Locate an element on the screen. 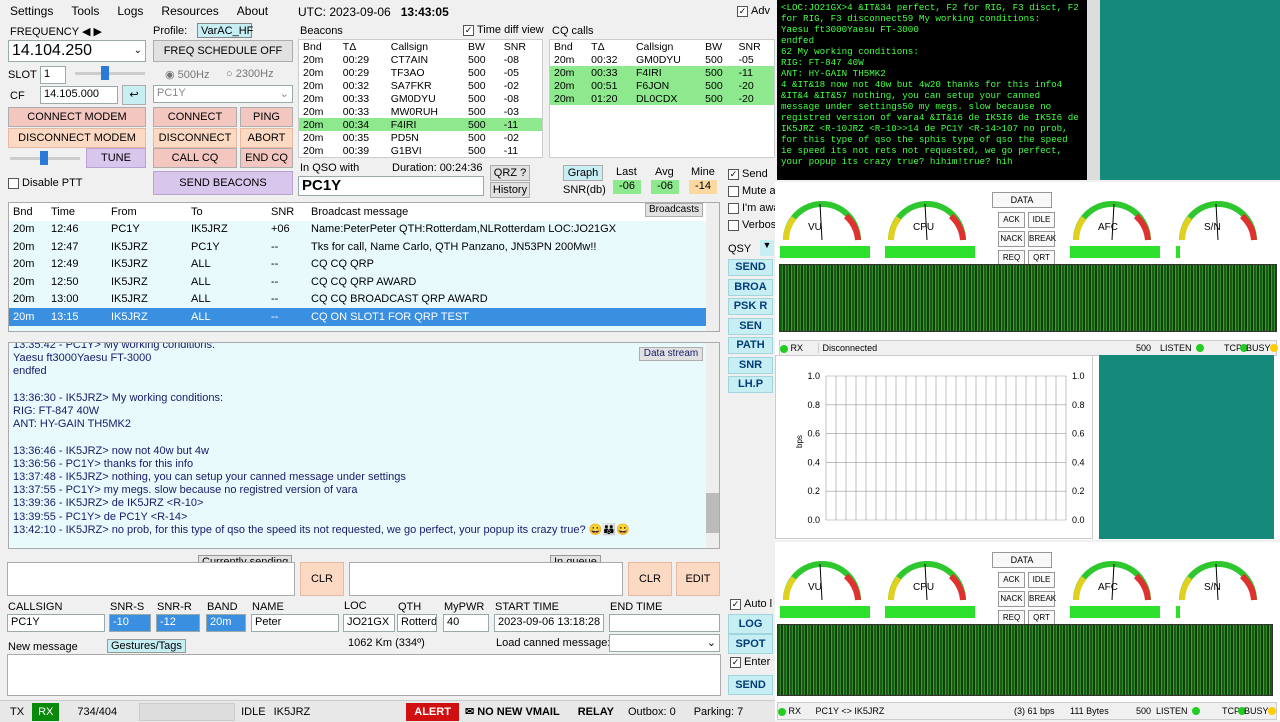 The width and height of the screenshot is (1280, 722). table-row: 20m 00:33 MW0RUH 500 -03 is located at coordinates (420, 111).